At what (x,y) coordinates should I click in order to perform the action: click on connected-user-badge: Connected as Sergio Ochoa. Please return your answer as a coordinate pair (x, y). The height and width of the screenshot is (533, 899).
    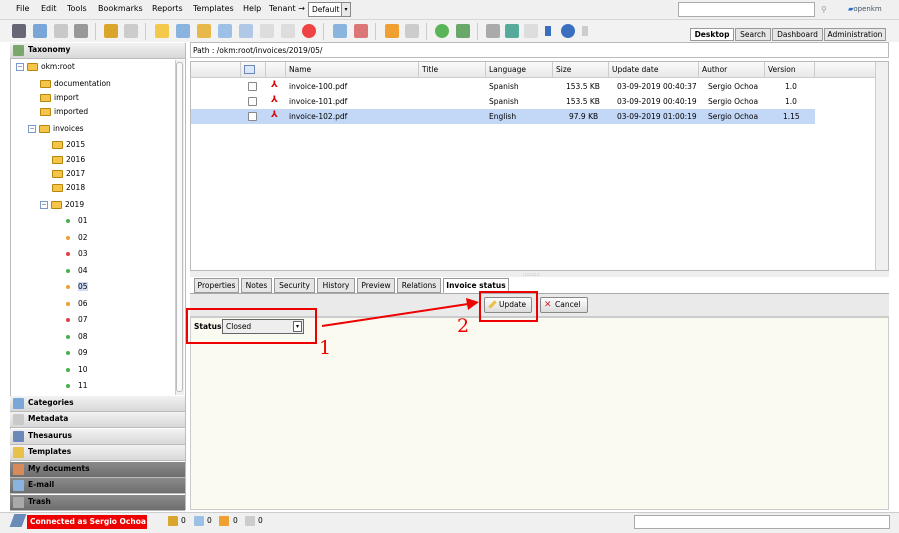
    Looking at the image, I should click on (87, 522).